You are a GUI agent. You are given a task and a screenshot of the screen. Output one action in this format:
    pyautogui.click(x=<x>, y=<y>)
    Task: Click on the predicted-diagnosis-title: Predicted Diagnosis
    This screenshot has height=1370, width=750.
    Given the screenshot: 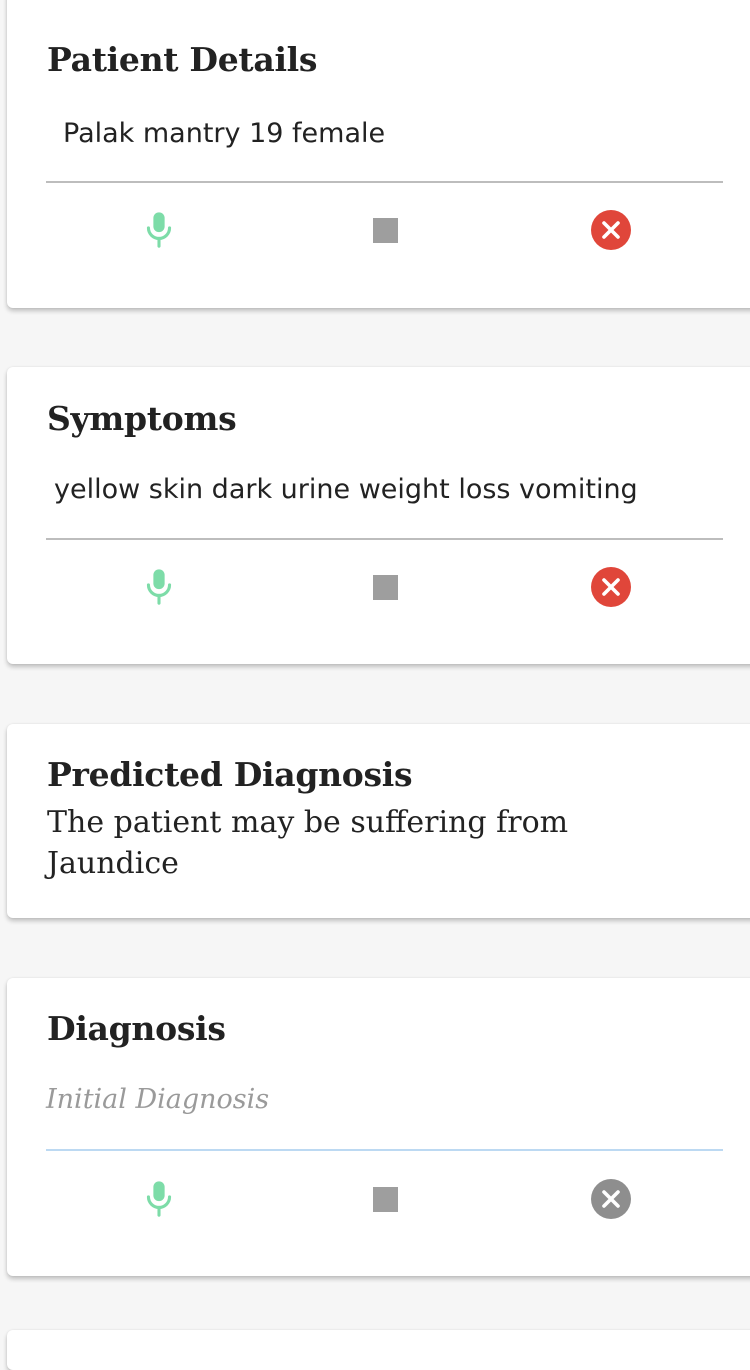 What is the action you would take?
    pyautogui.click(x=230, y=774)
    